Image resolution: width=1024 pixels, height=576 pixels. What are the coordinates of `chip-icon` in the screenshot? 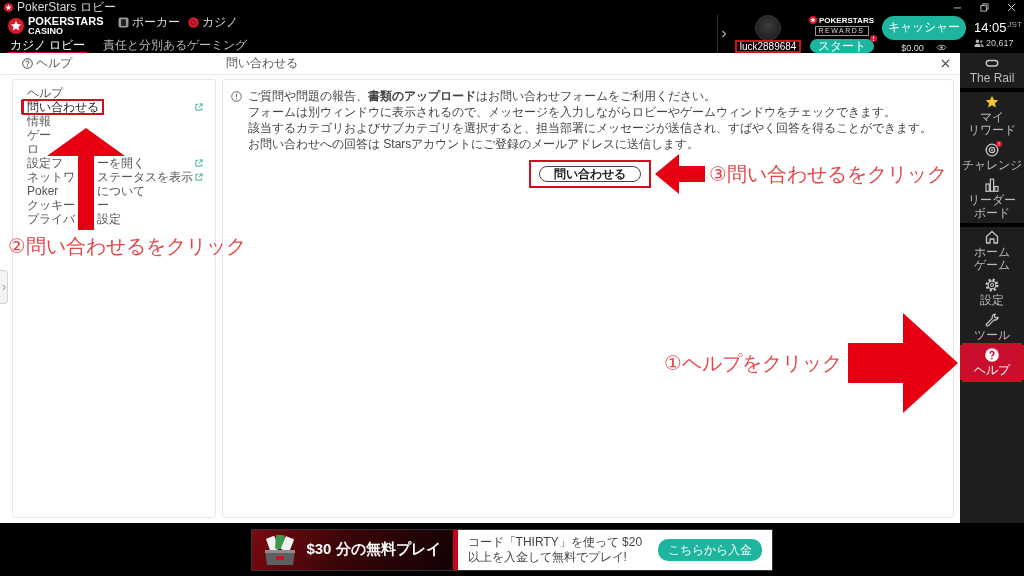 It's located at (193, 22).